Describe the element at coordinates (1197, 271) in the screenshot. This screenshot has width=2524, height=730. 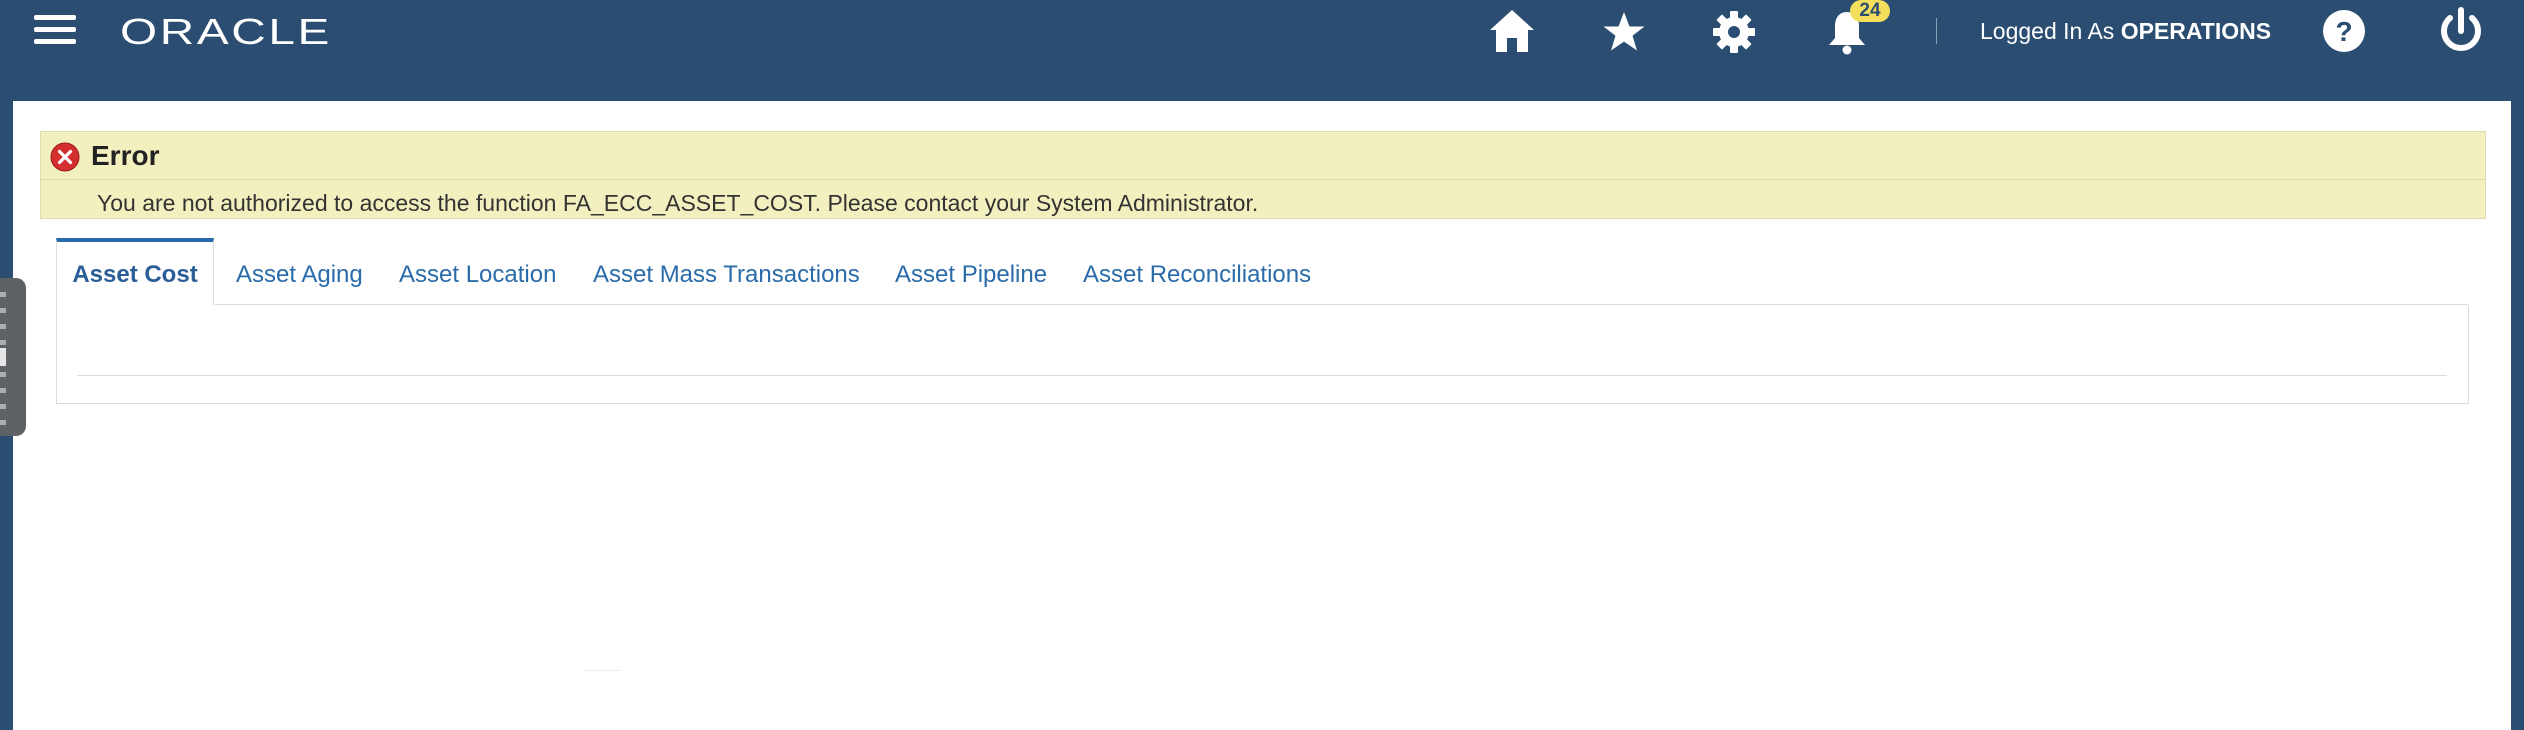
I see `tab-asset-reconciliations: Asset Reconciliations` at that location.